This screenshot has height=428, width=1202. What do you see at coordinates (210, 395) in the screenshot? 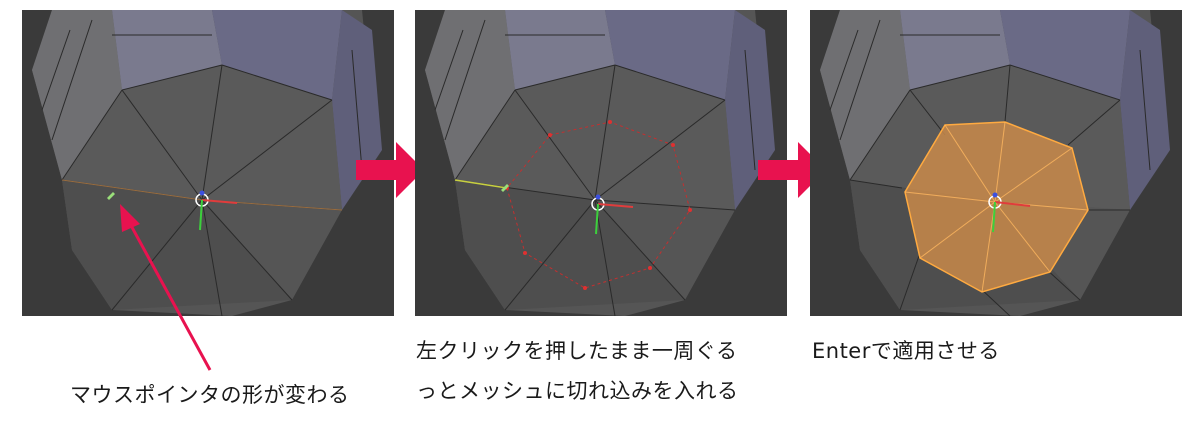
I see `caption-step-1: マウスポインタの形が変わる` at bounding box center [210, 395].